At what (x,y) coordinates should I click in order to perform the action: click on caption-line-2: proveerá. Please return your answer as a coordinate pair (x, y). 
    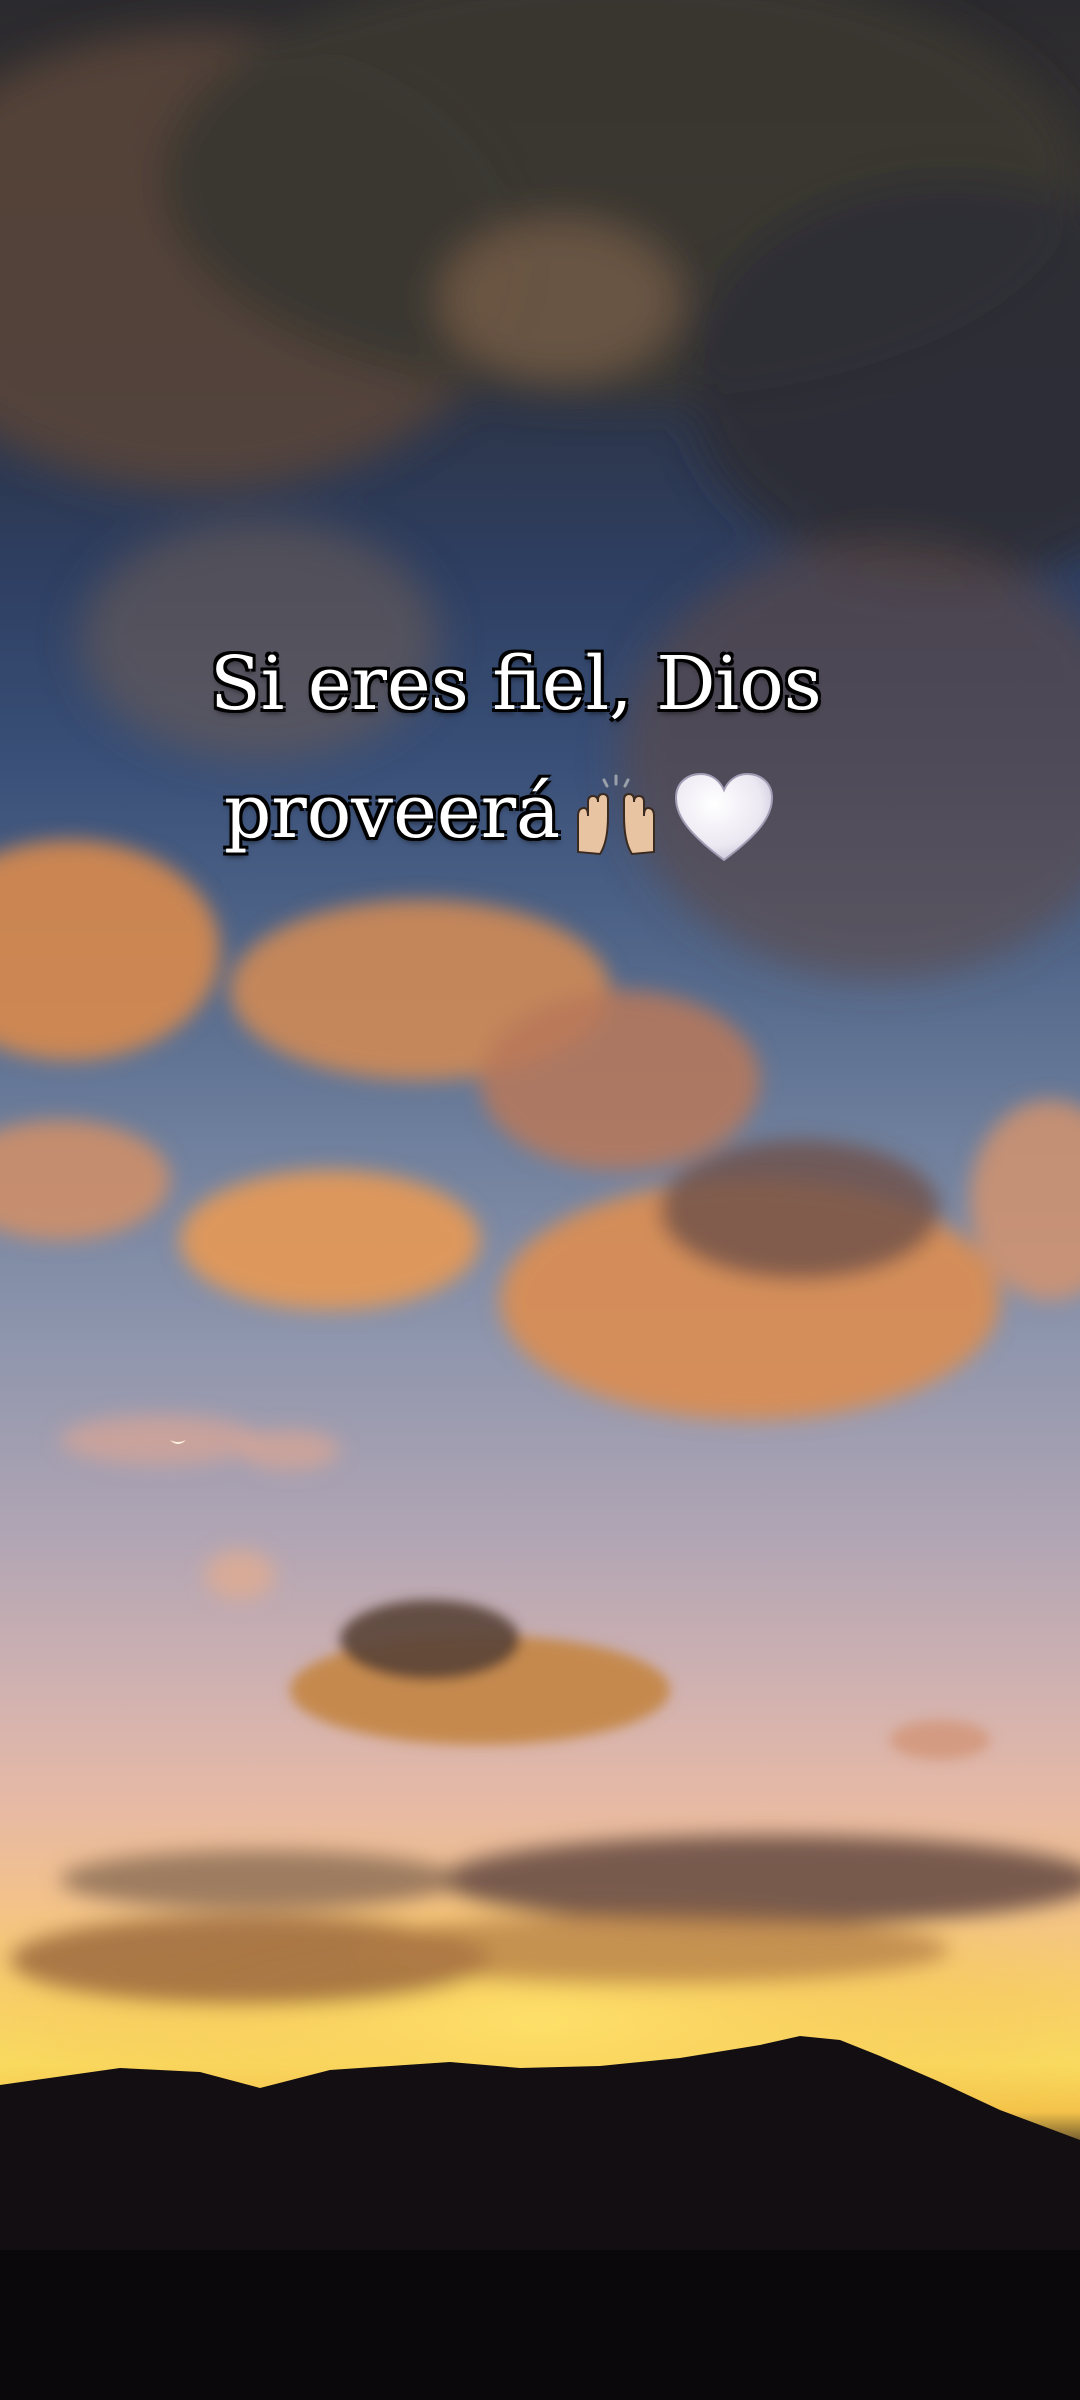
    Looking at the image, I should click on (645, 812).